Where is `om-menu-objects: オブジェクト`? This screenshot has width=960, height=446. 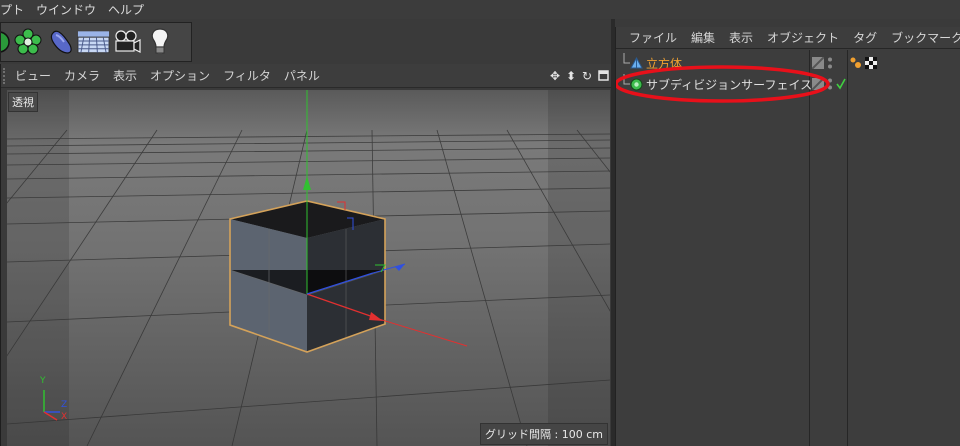
om-menu-objects: オブジェクト is located at coordinates (803, 37).